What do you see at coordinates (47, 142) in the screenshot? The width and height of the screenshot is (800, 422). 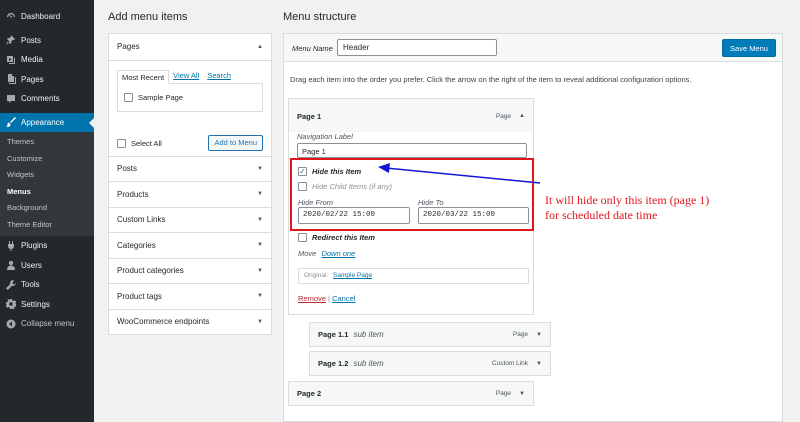 I see `submenu-item-themes: Themes` at bounding box center [47, 142].